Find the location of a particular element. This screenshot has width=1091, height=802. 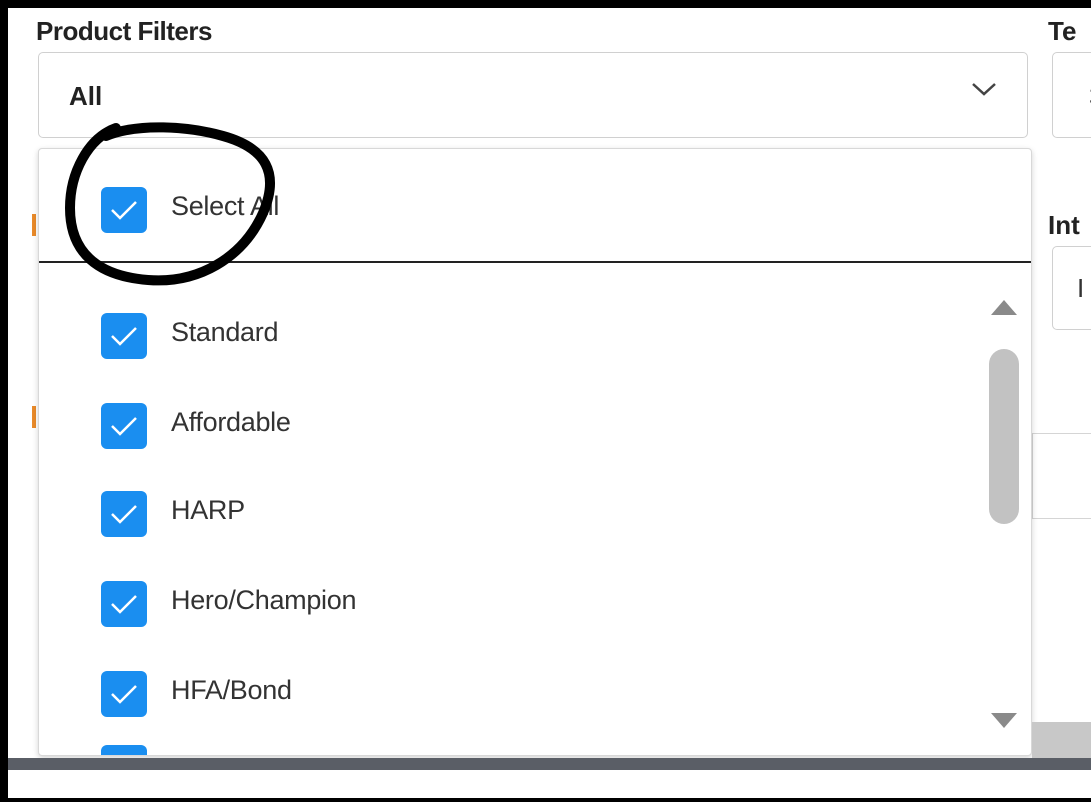

background-strip is located at coordinates (1061, 740).